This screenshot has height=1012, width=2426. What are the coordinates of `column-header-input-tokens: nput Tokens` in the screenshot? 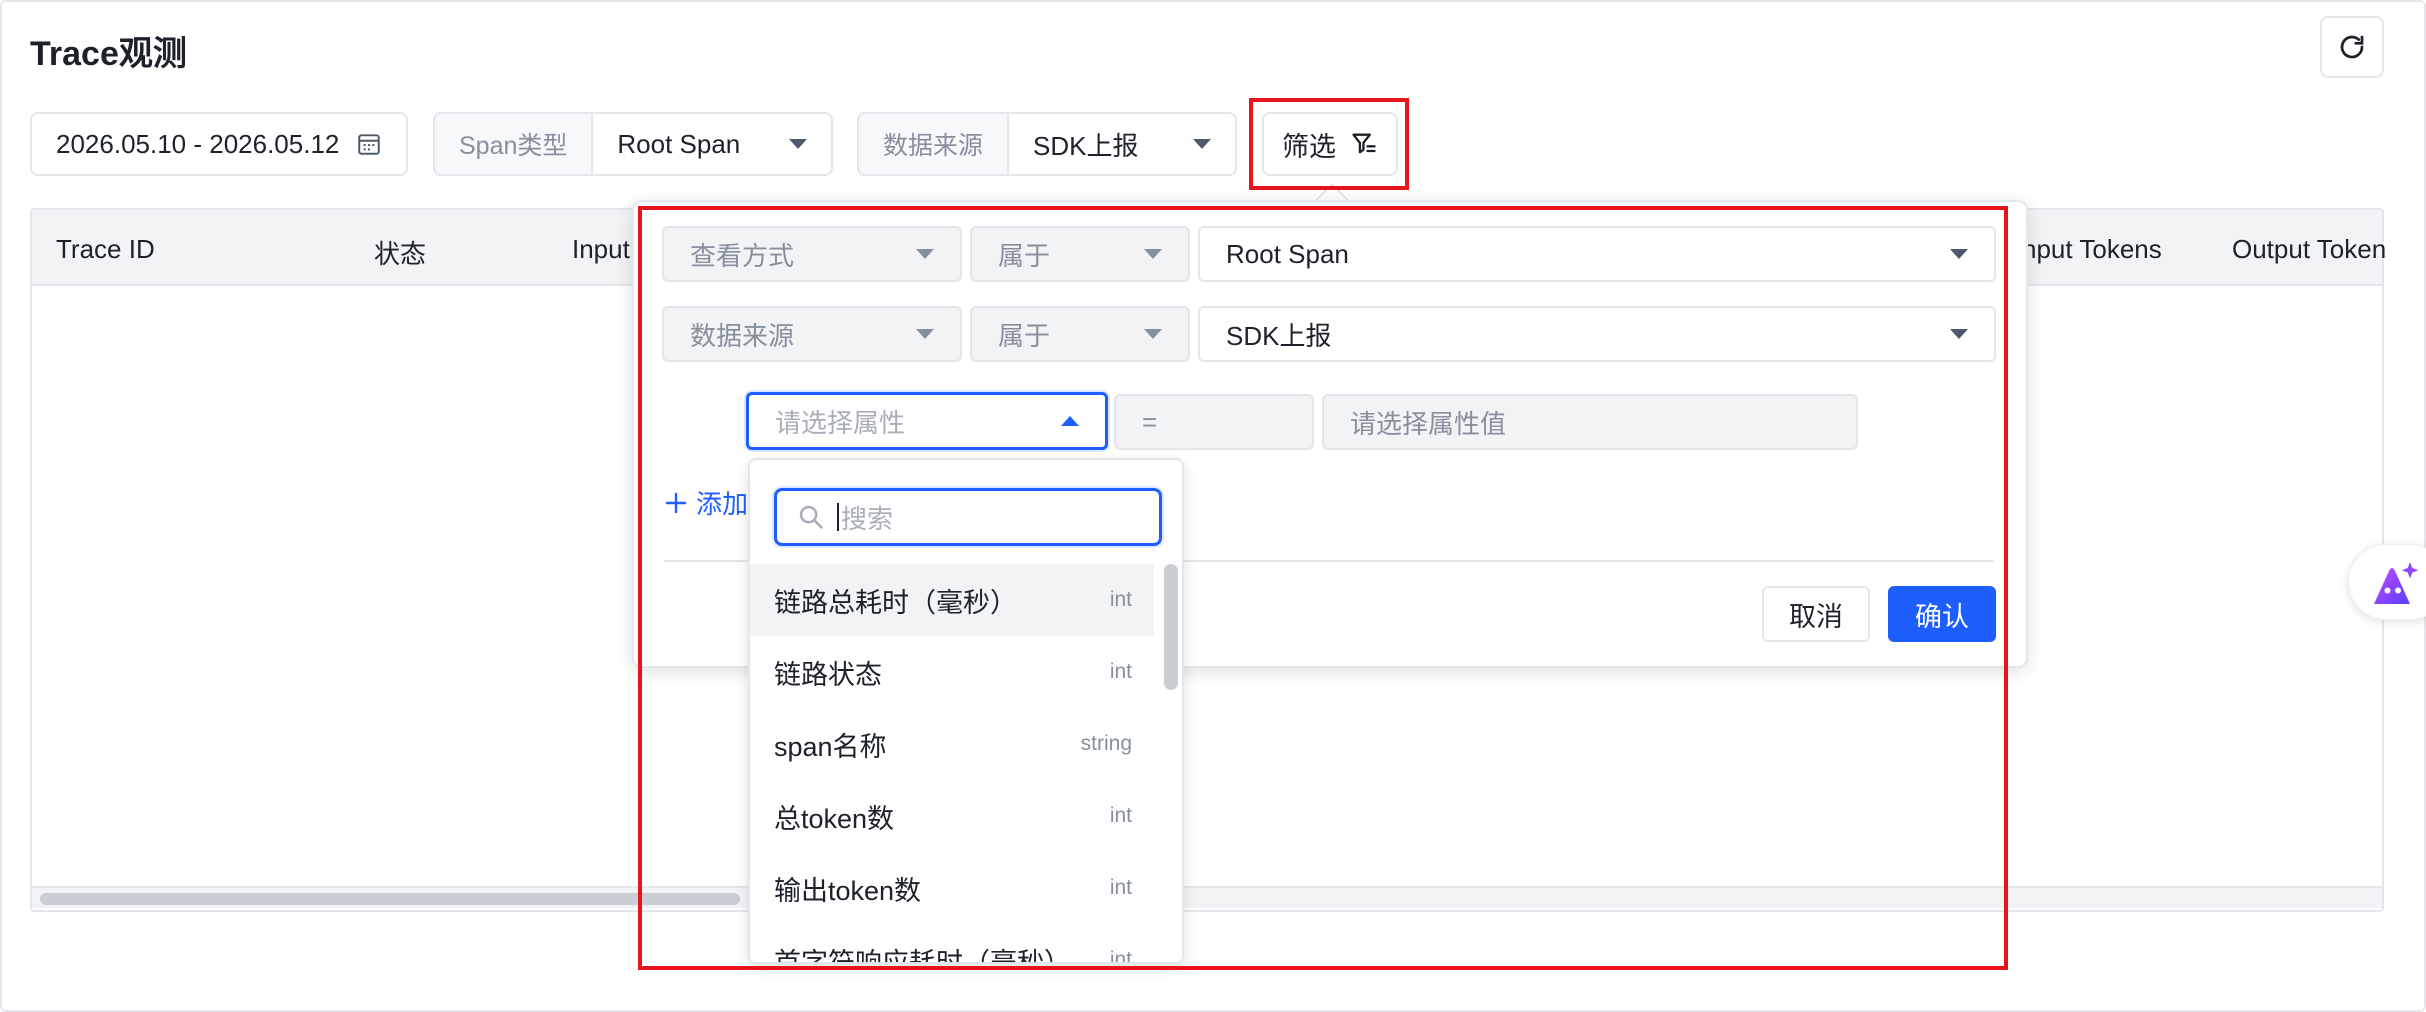 It's located at (2092, 249).